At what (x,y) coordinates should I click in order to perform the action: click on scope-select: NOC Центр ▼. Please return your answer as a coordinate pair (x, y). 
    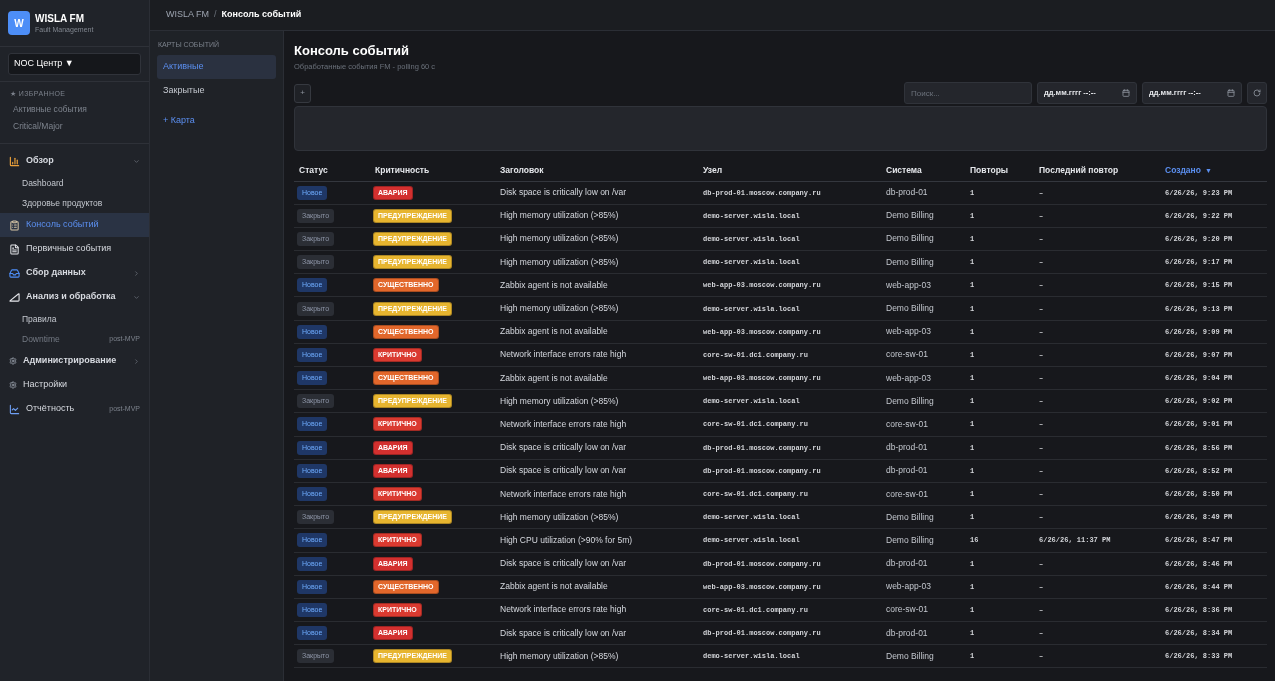
    Looking at the image, I should click on (74, 64).